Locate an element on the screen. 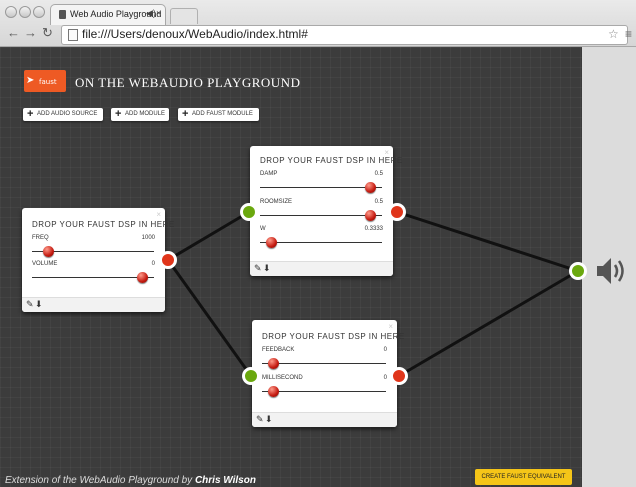 The height and width of the screenshot is (487, 636). window-minimize-button is located at coordinates (25, 12).